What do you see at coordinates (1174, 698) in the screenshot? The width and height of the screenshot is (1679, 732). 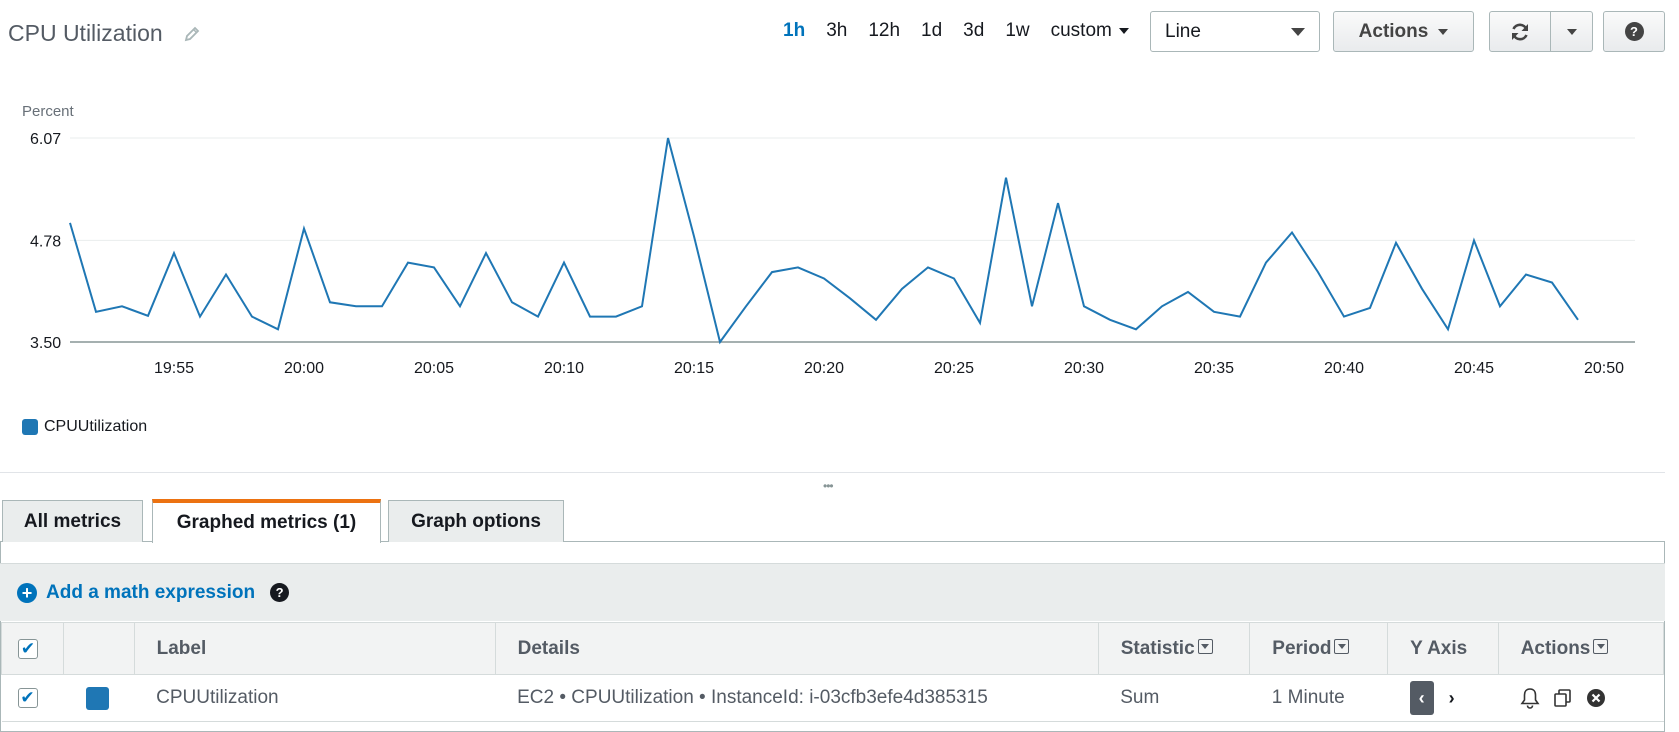 I see `row-statistic: Sum` at bounding box center [1174, 698].